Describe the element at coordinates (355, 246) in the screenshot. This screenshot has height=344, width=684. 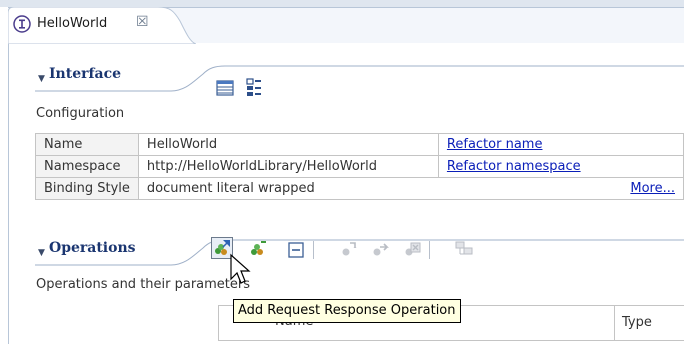
I see `svg-text: 1` at that location.